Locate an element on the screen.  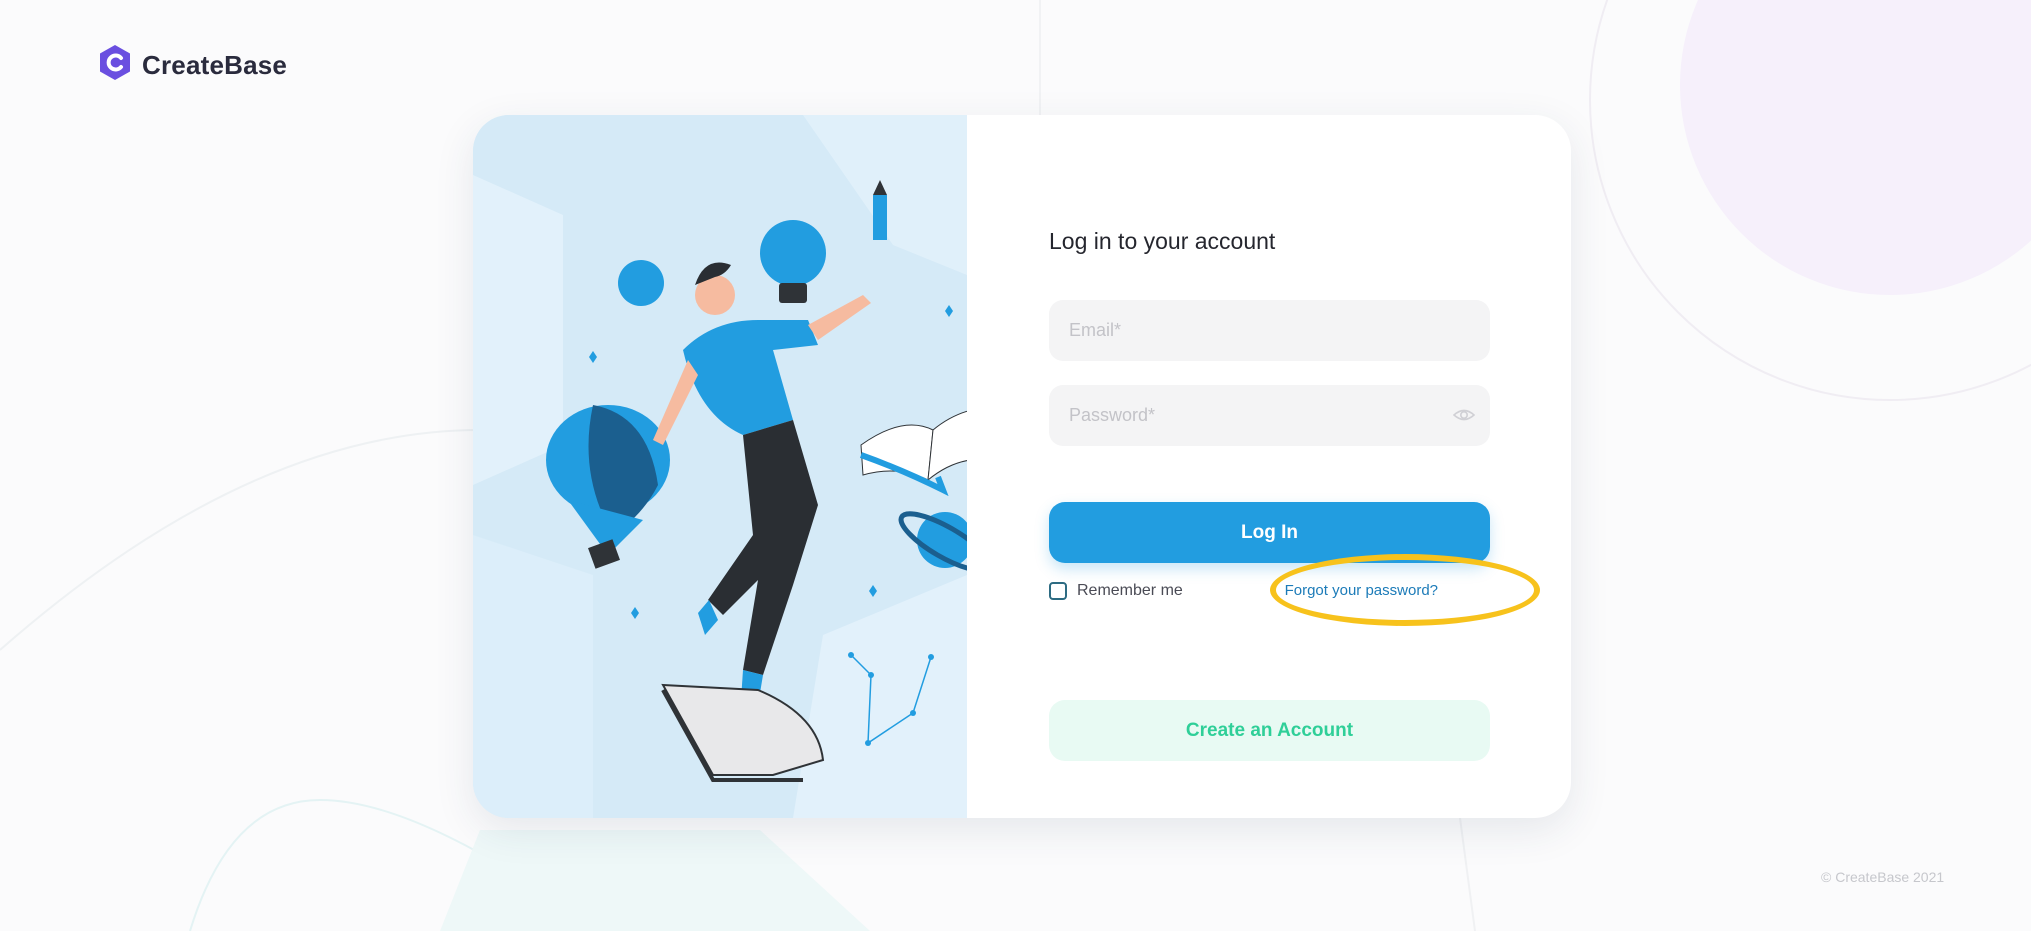
createbase-logo-icon is located at coordinates (115, 65).